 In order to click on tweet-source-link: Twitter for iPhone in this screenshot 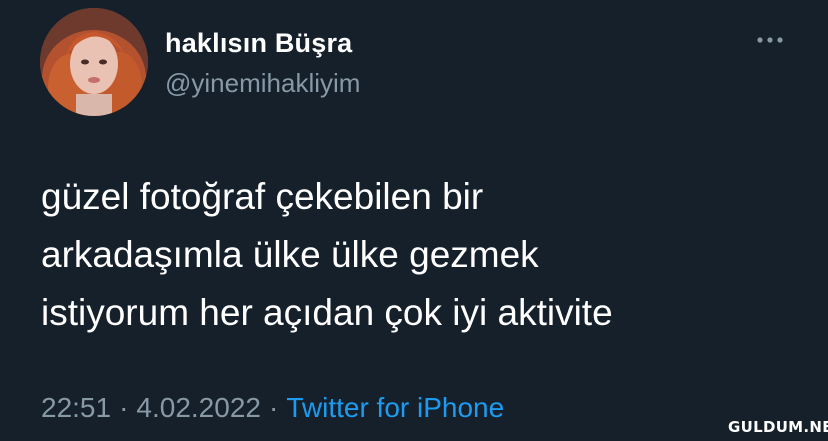, I will do `click(395, 407)`.